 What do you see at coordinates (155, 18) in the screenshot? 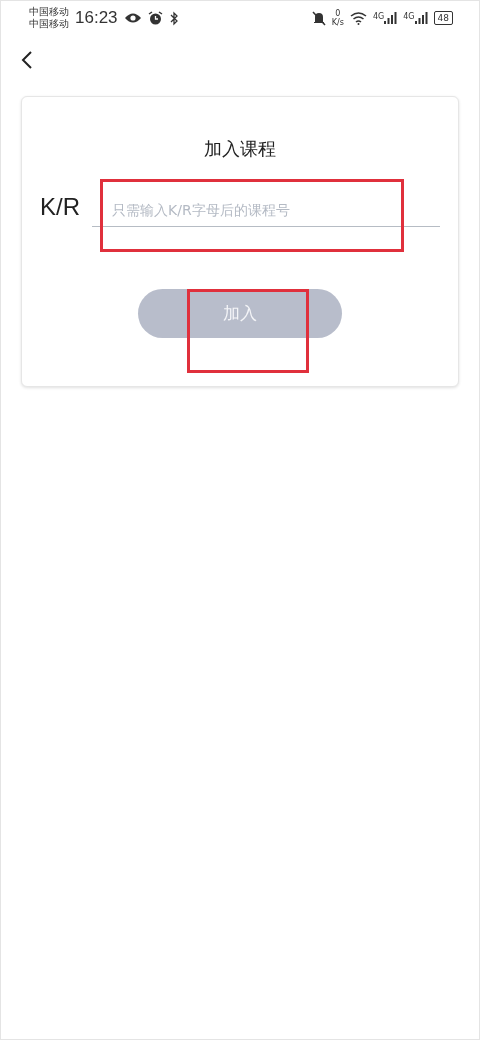
I see `alarm-clock-icon` at bounding box center [155, 18].